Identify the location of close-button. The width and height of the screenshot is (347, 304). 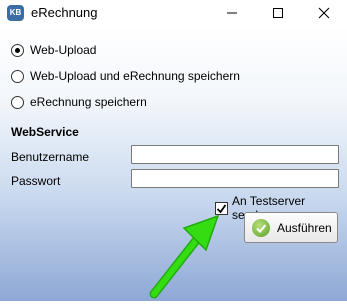
(324, 13).